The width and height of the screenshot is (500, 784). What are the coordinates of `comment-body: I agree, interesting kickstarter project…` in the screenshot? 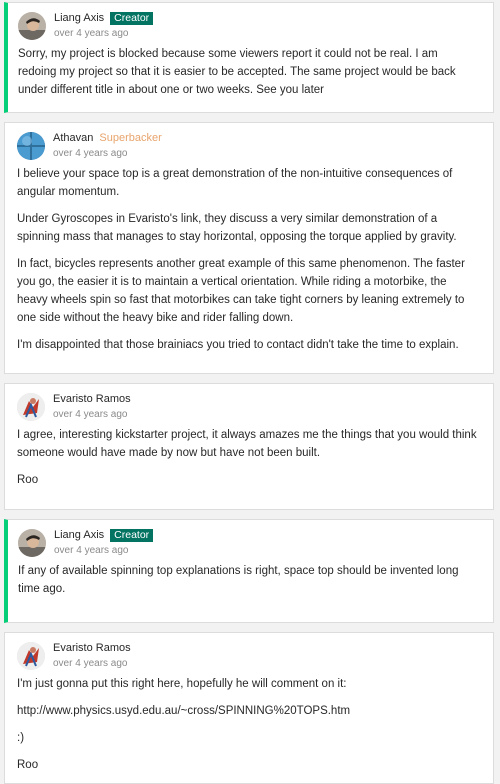 It's located at (248, 457).